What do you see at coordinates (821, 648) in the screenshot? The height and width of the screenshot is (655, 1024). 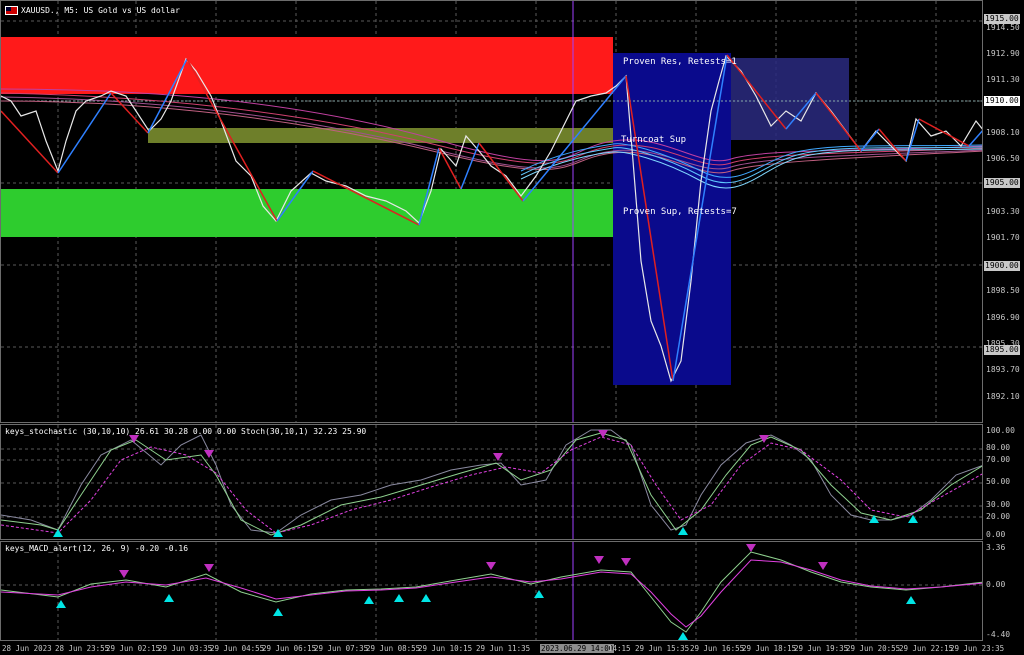 I see `time-label: 29 Jun 19:35` at bounding box center [821, 648].